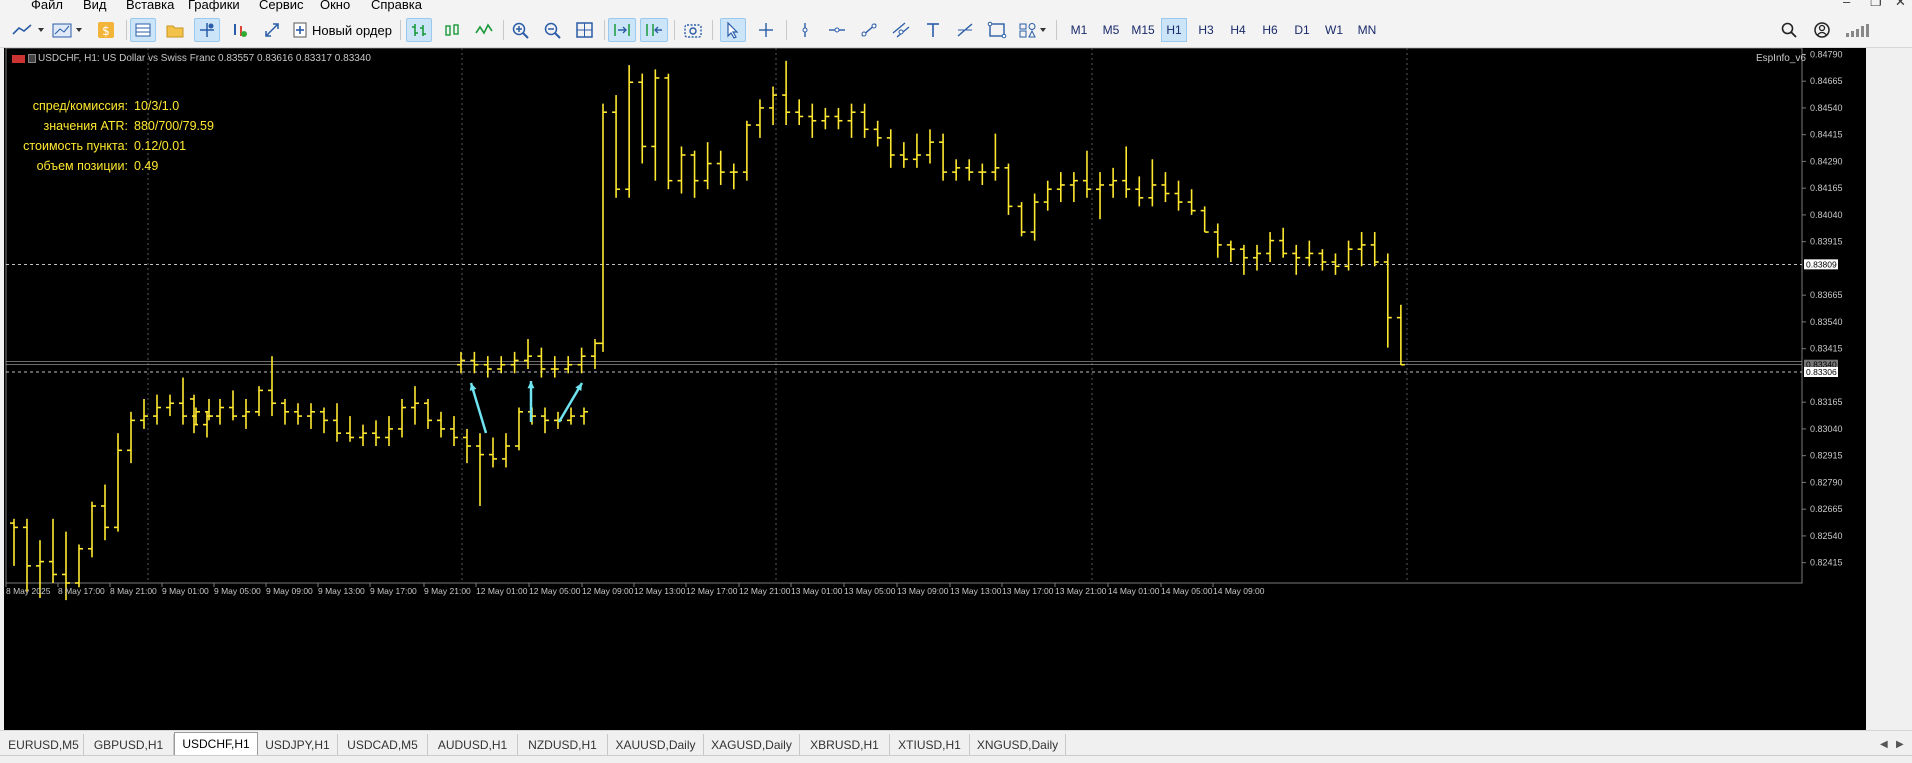  I want to click on price-label: 0.84415, so click(1826, 135).